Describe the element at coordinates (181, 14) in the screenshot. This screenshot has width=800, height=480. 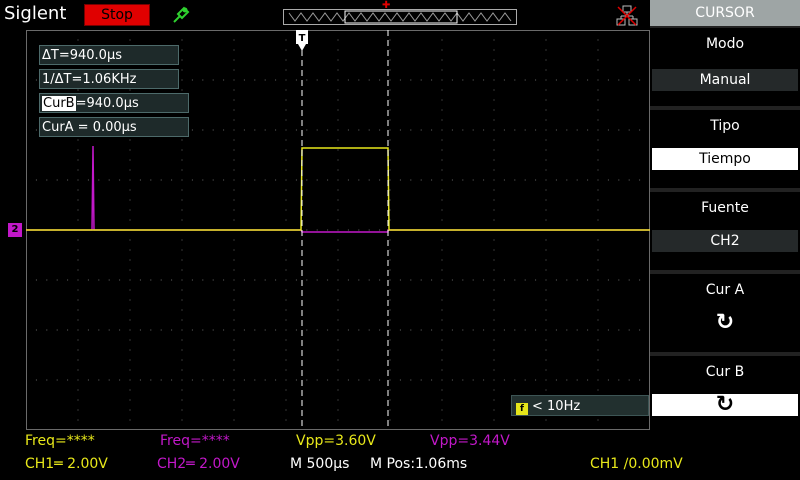
I see `trigger-status-icon` at that location.